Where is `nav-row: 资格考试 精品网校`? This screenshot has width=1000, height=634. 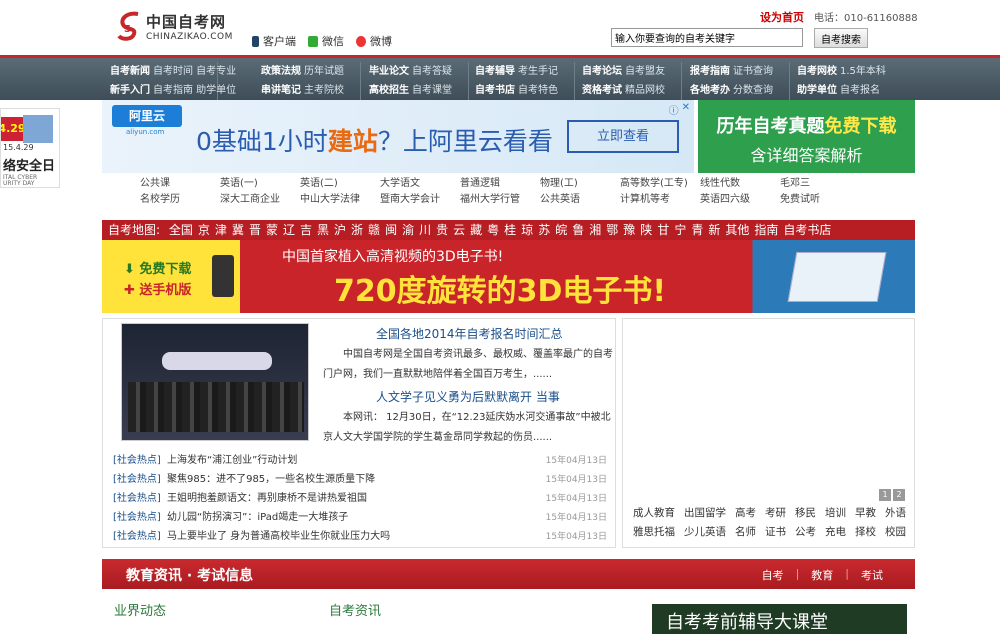 nav-row: 资格考试 精品网校 is located at coordinates (631, 90).